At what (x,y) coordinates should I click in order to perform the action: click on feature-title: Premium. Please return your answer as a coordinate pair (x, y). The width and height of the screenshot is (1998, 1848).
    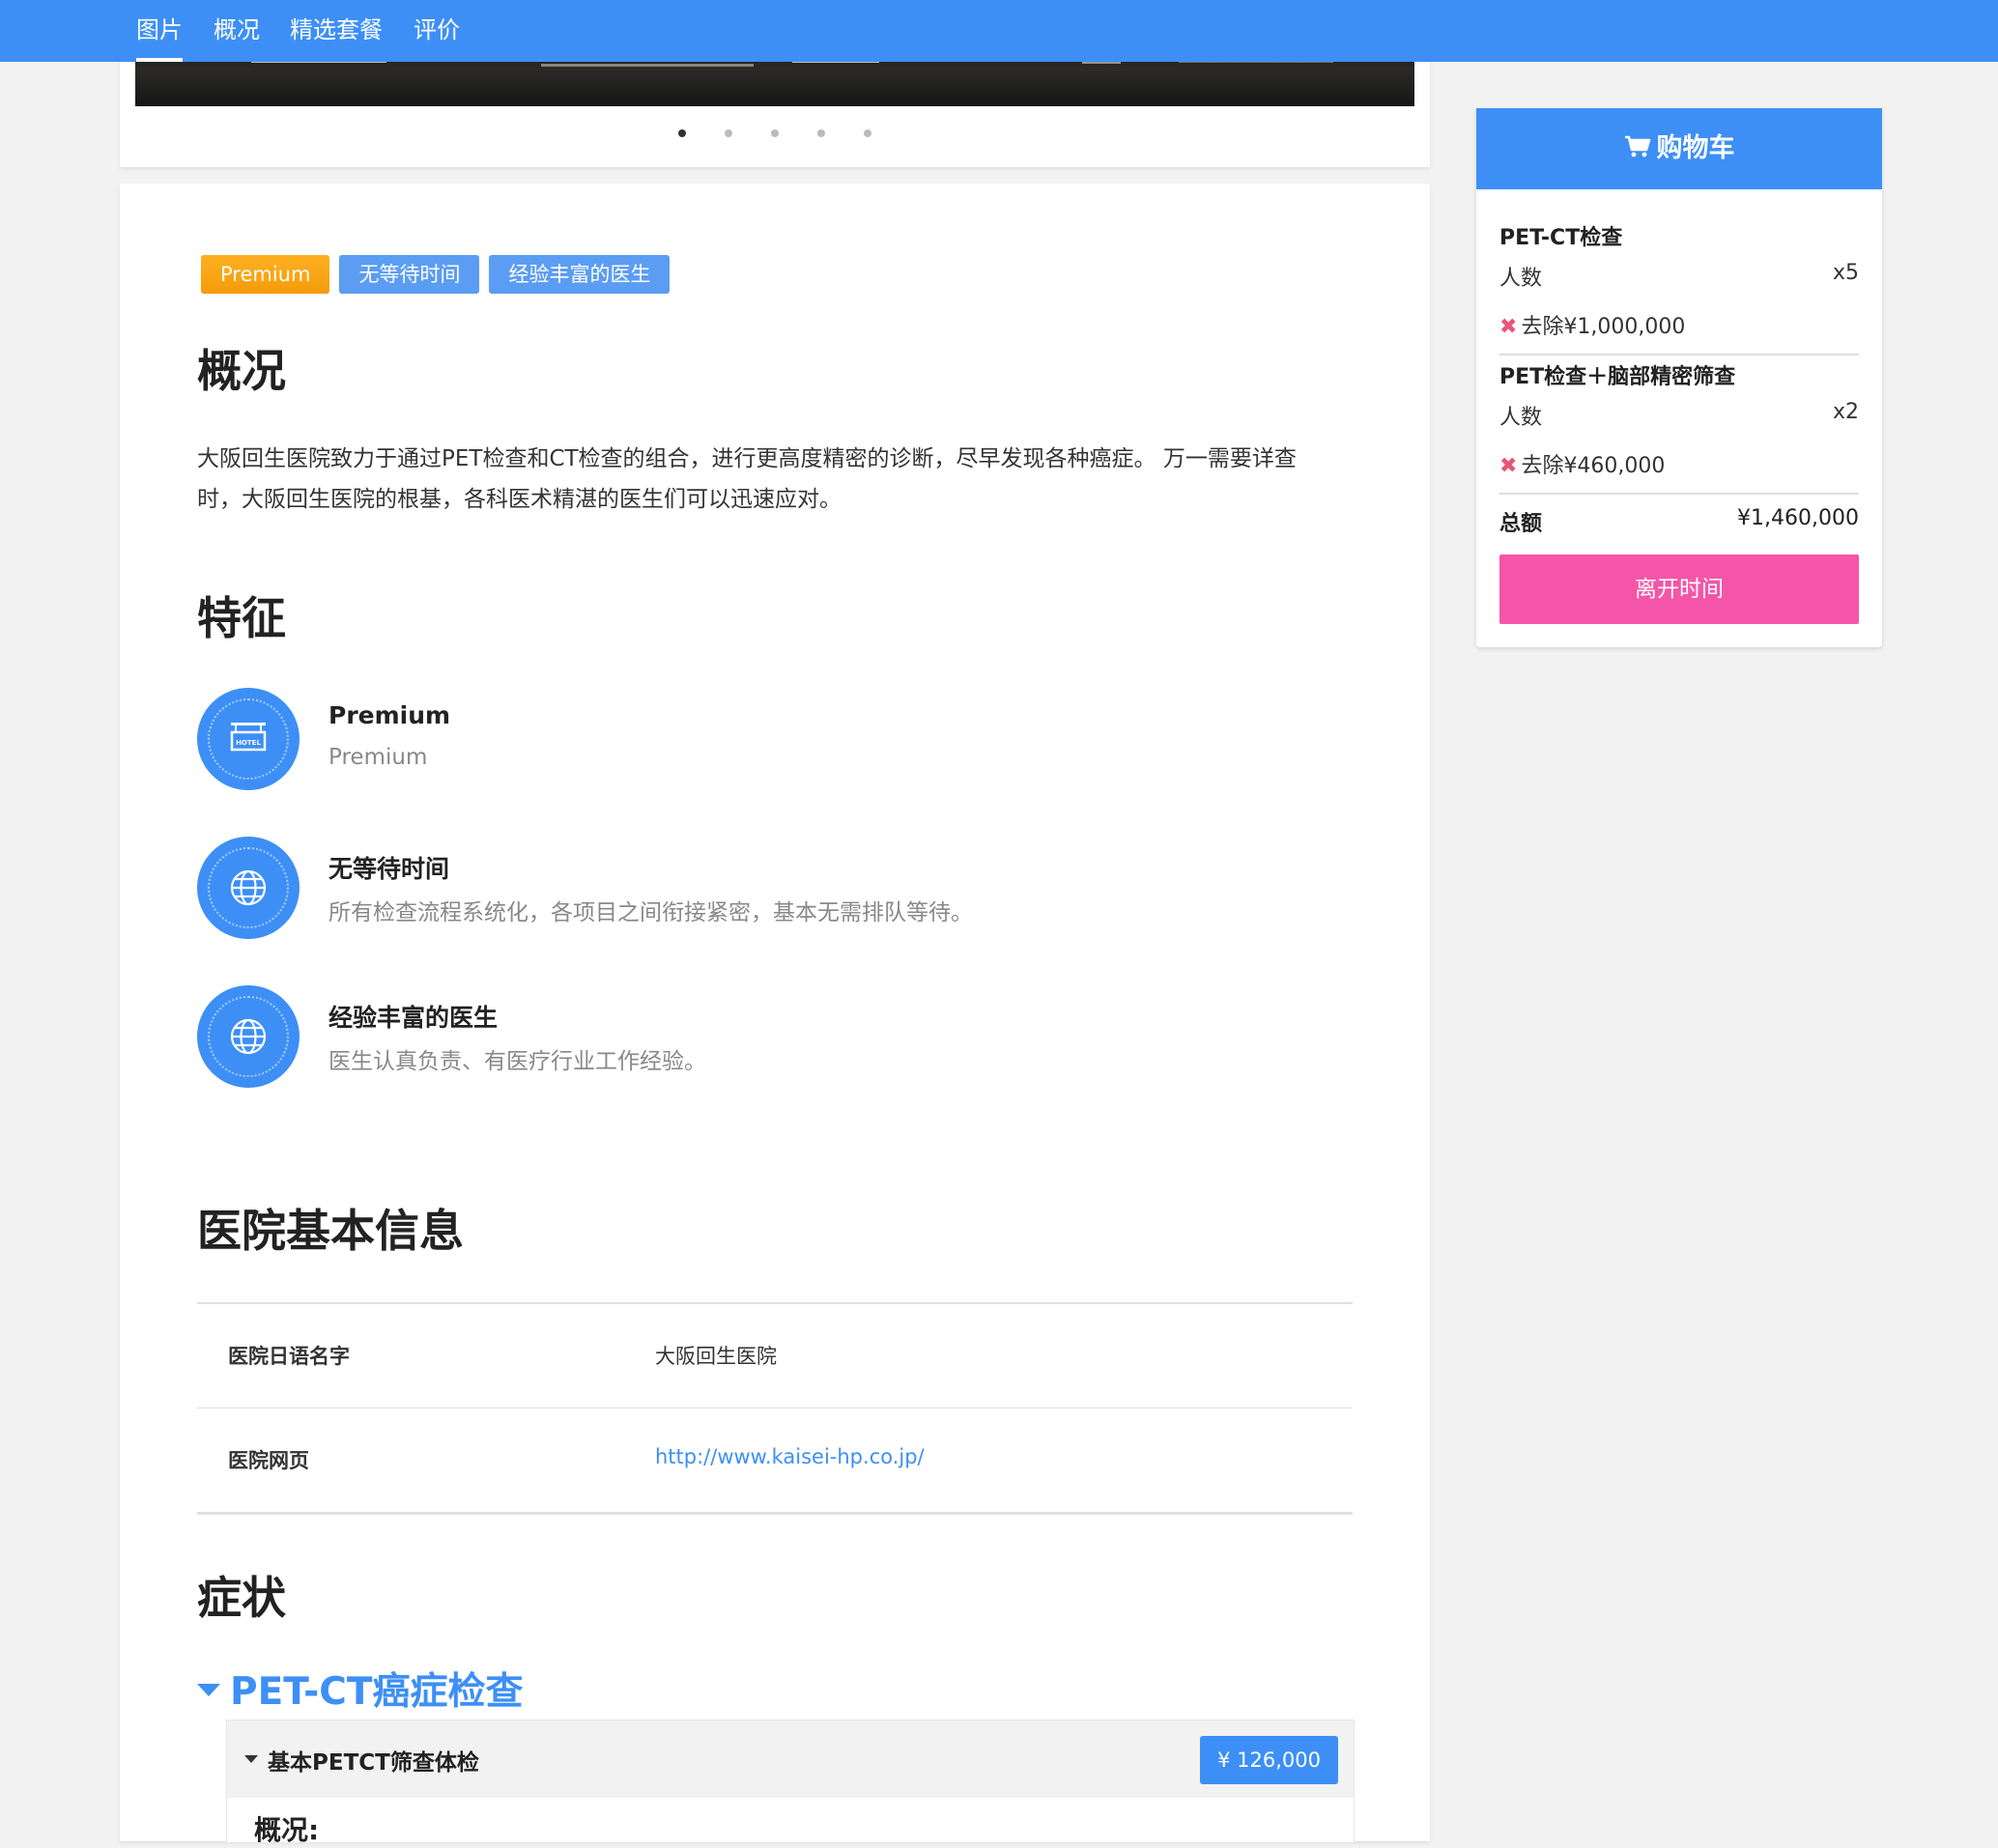
    Looking at the image, I should click on (389, 715).